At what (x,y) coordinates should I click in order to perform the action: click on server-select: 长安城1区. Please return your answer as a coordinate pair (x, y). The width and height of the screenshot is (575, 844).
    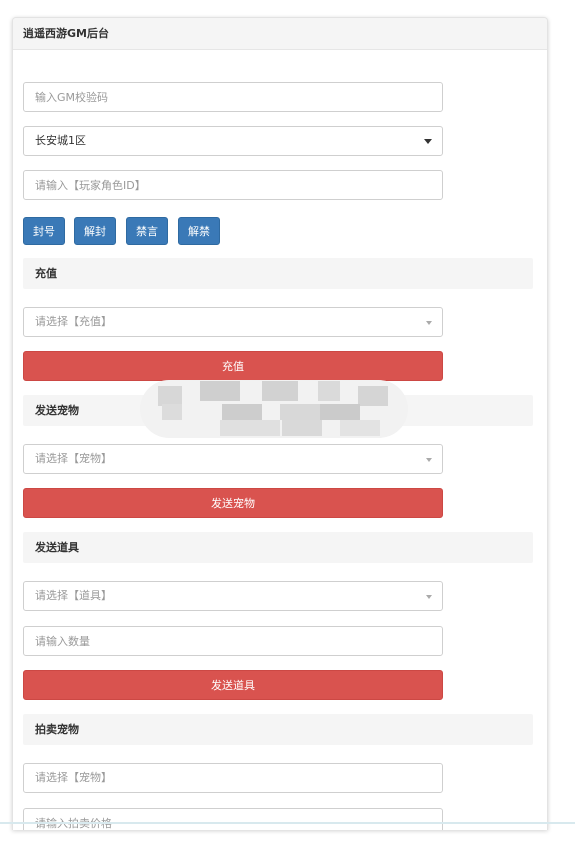
    Looking at the image, I should click on (233, 141).